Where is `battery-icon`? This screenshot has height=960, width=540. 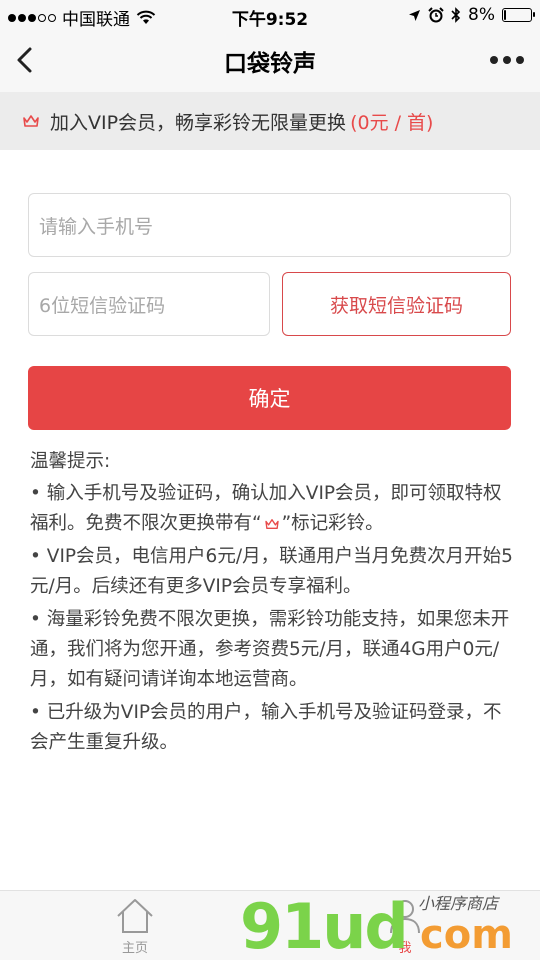
battery-icon is located at coordinates (518, 15).